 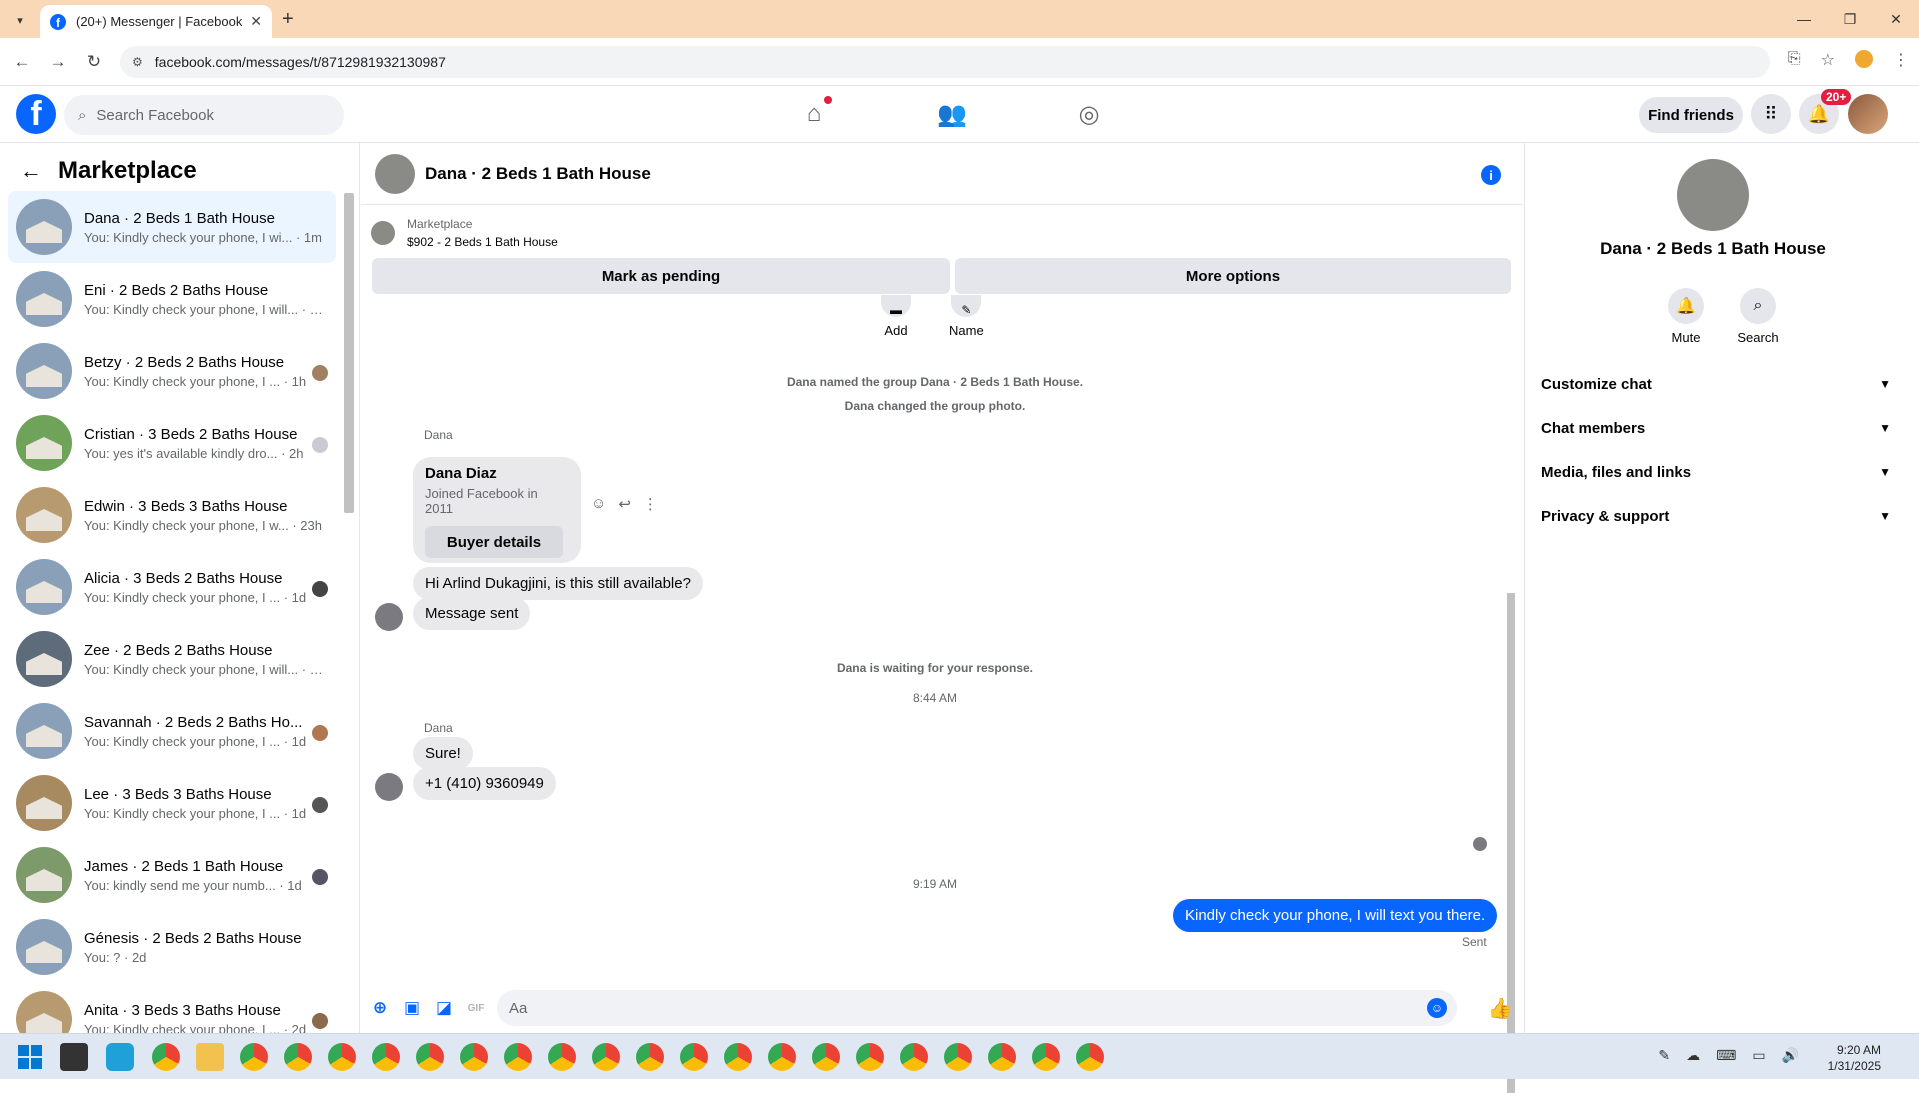 I want to click on tab-list-button: ▾, so click(x=20, y=20).